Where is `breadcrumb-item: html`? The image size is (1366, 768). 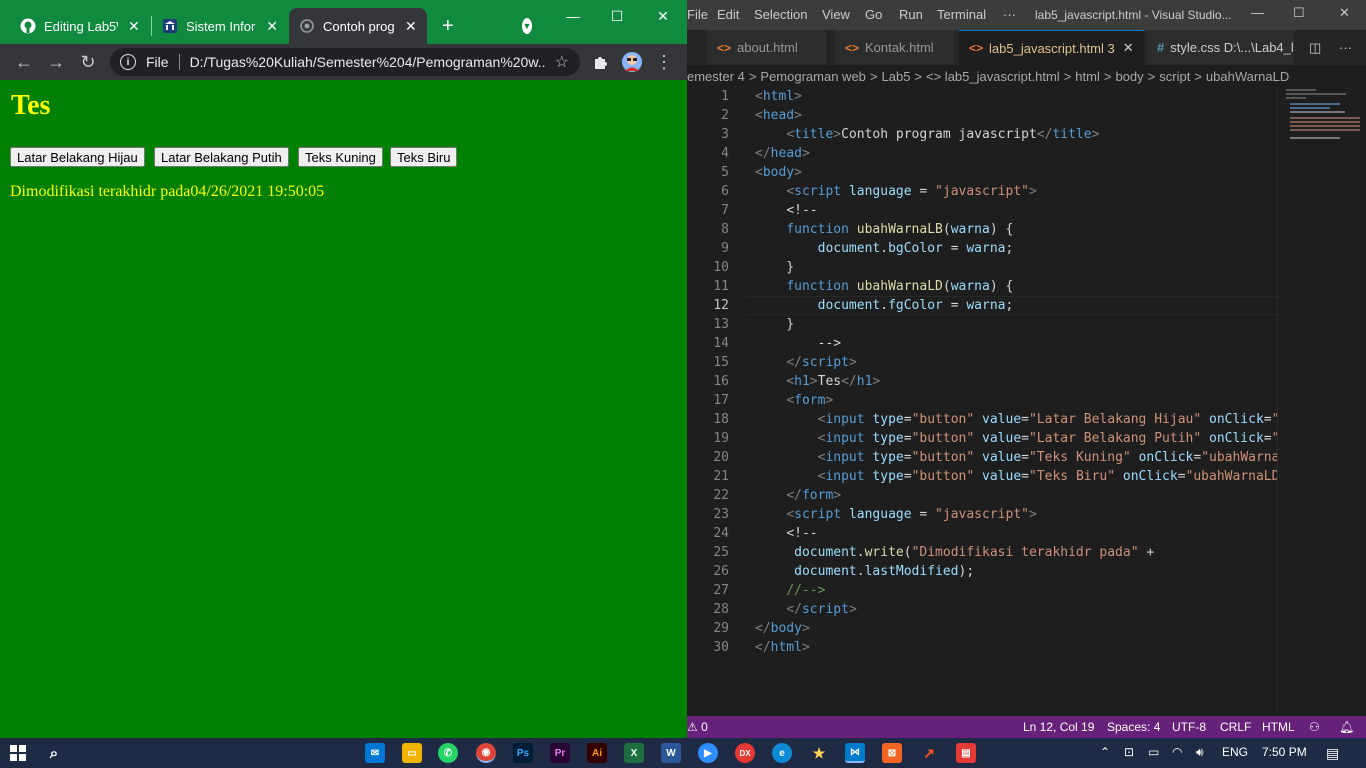 breadcrumb-item: html is located at coordinates (1087, 76).